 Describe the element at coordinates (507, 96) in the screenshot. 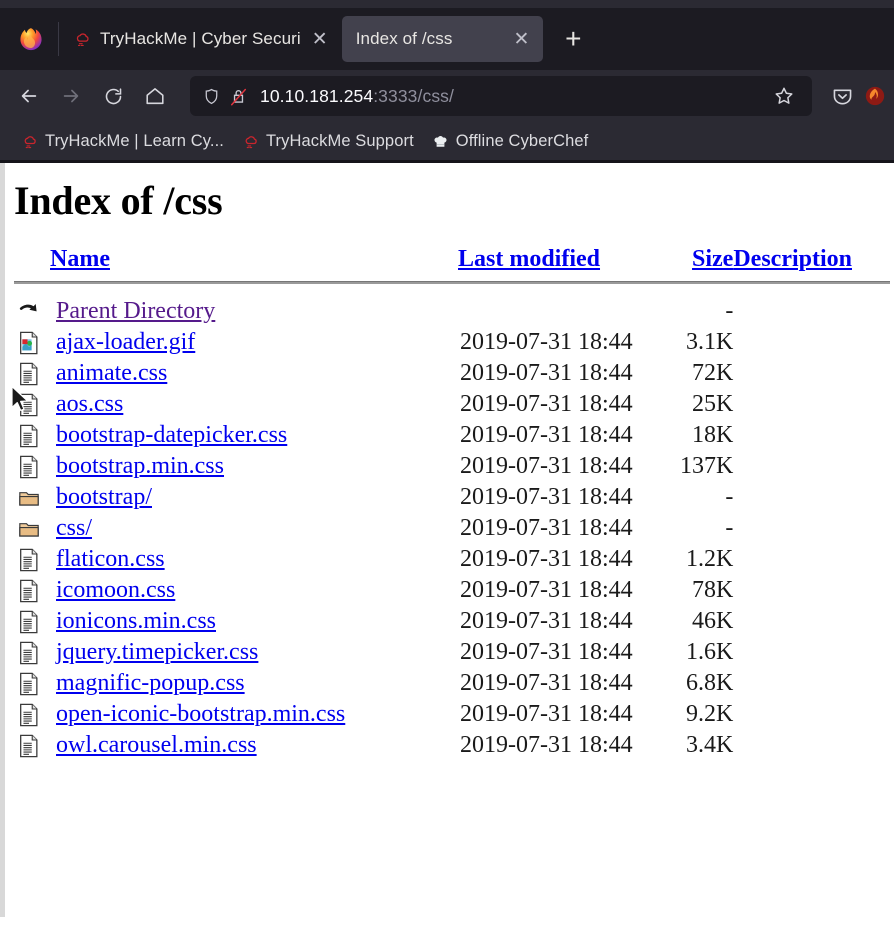

I see `url-text: 10.10.181.254:3333/css/` at that location.